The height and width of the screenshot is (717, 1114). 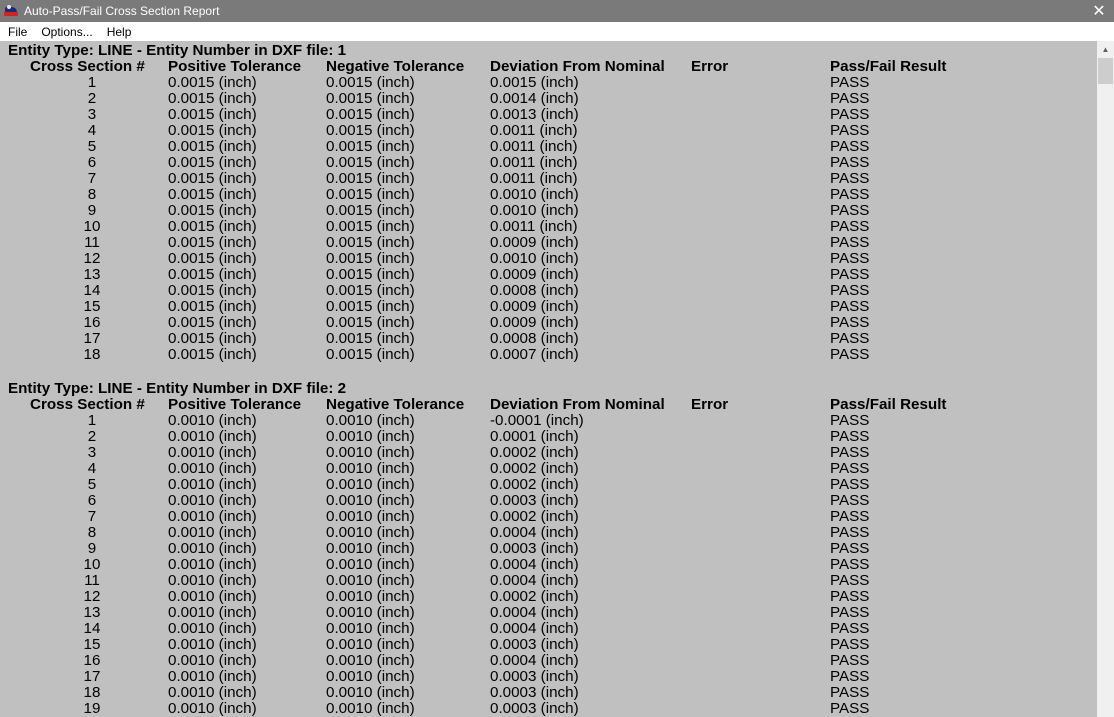 What do you see at coordinates (92, 210) in the screenshot?
I see `cell-cross-section-number: 9` at bounding box center [92, 210].